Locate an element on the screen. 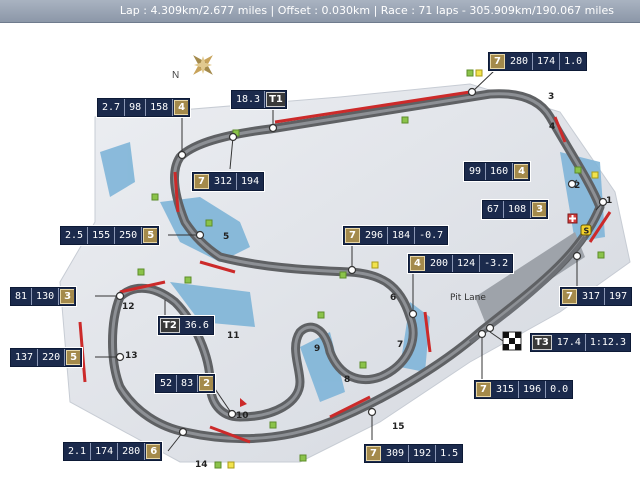 The width and height of the screenshot is (640, 490). info-box-turn4: 7 312 194 is located at coordinates (228, 181).